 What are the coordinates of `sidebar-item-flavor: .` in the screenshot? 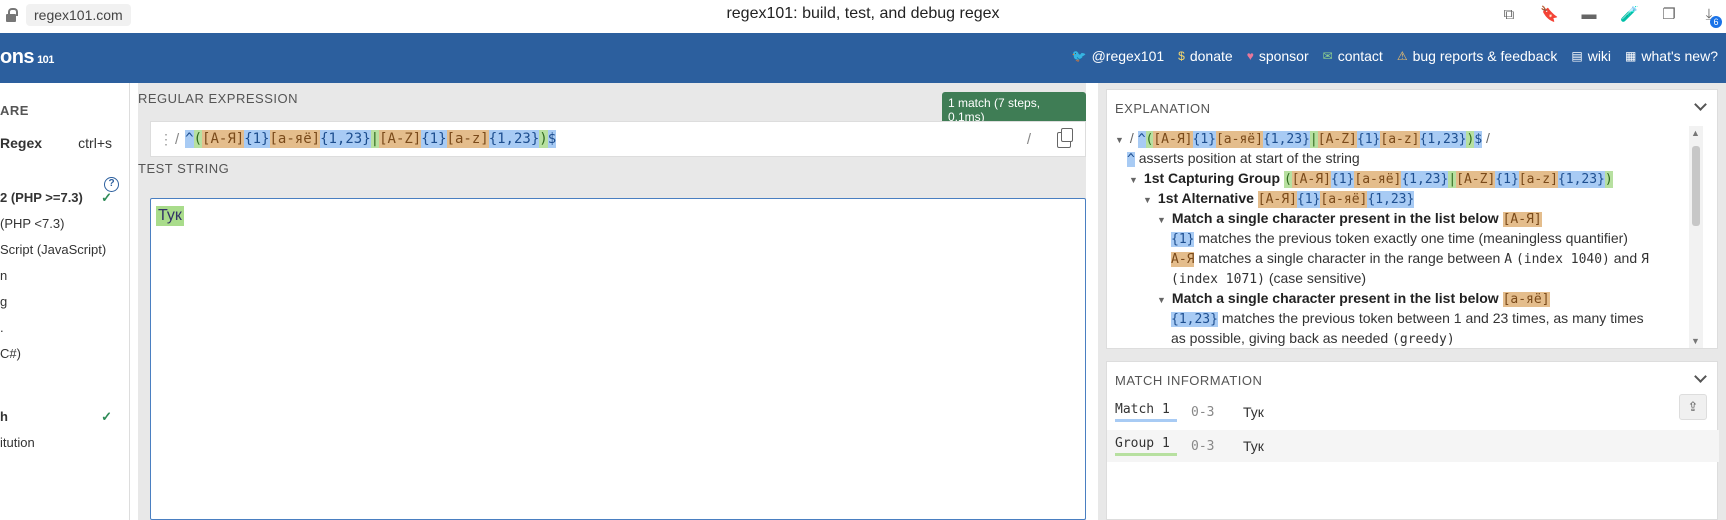 It's located at (56, 327).